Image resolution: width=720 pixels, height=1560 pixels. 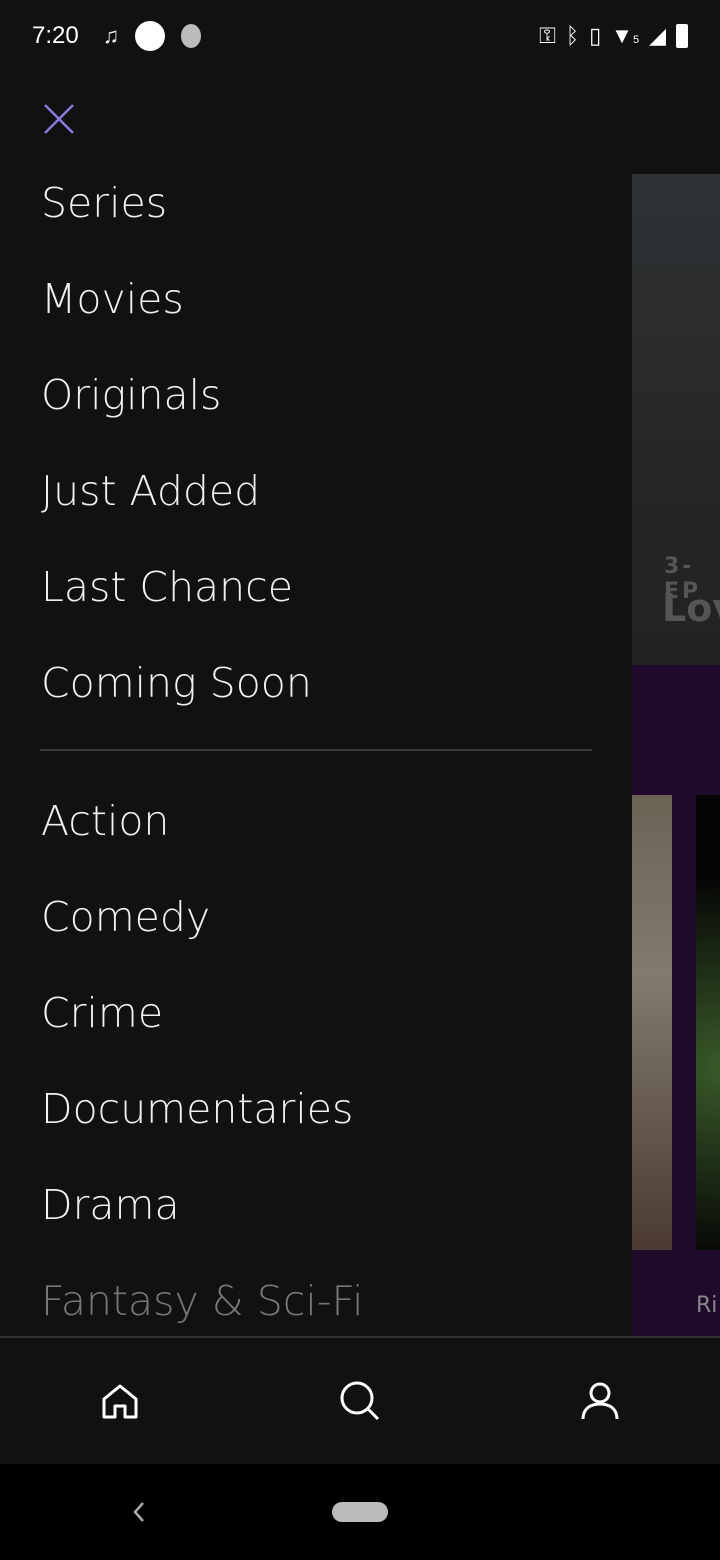 What do you see at coordinates (676, 1000) in the screenshot?
I see `featured-row: Ri` at bounding box center [676, 1000].